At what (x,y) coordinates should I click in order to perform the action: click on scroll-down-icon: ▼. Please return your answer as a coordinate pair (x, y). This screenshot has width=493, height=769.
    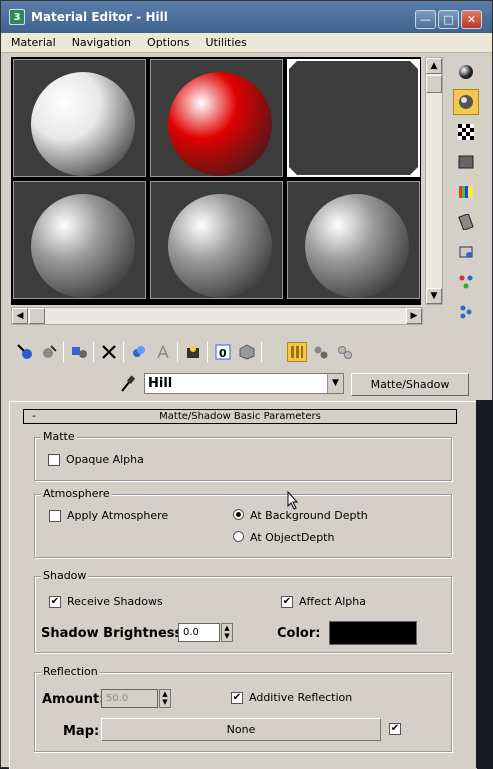
    Looking at the image, I should click on (434, 296).